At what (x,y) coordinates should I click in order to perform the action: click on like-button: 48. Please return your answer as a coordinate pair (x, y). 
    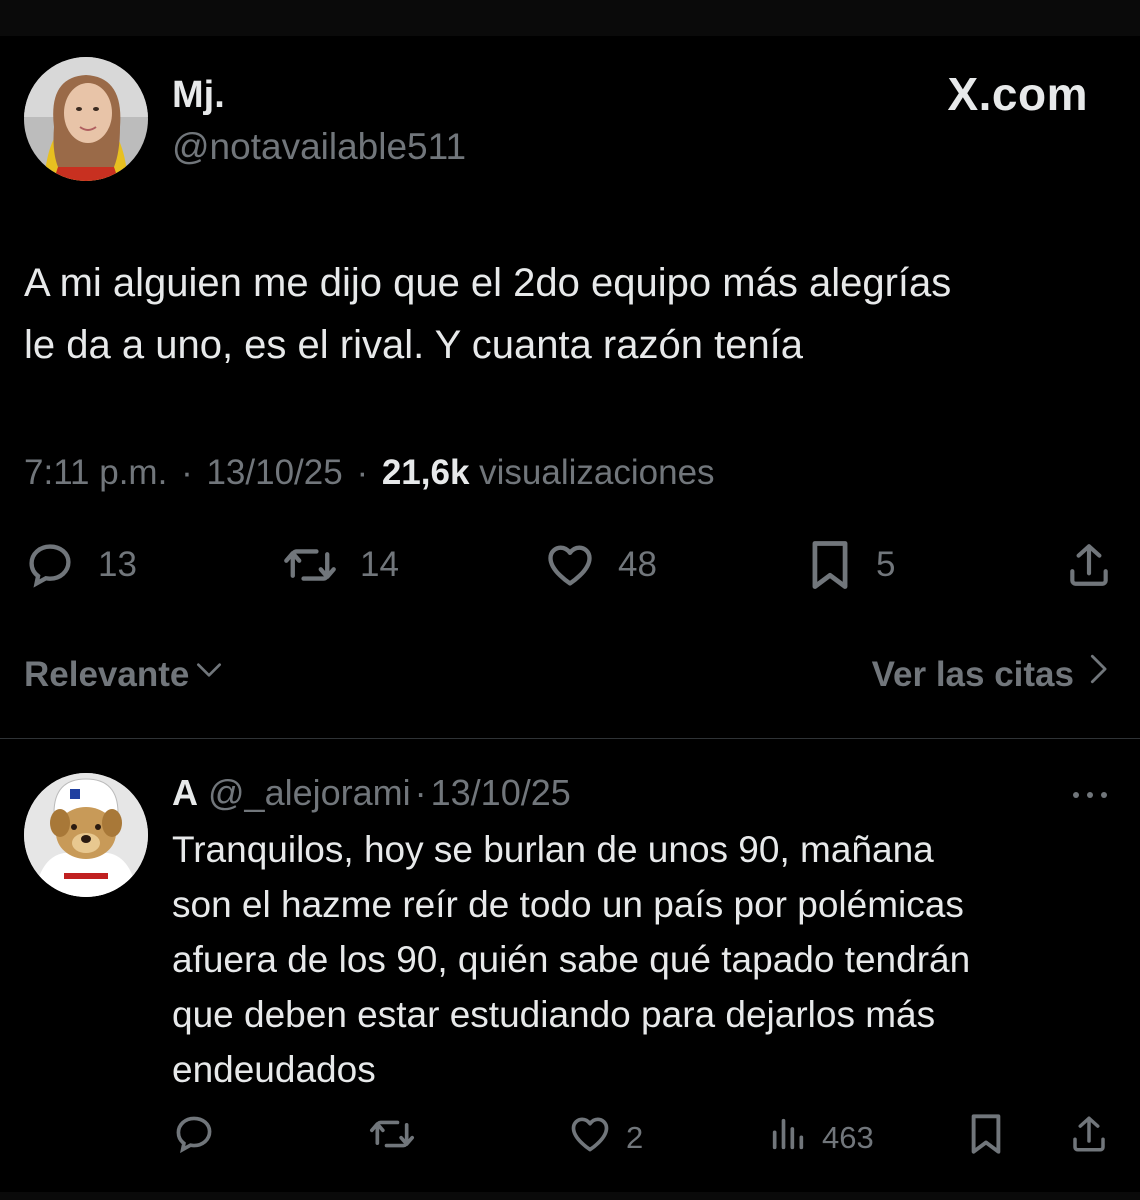
    Looking at the image, I should click on (600, 565).